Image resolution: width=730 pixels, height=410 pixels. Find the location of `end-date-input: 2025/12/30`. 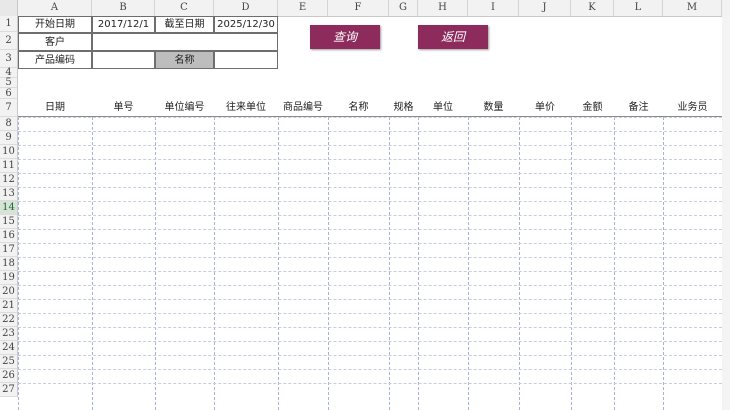

end-date-input: 2025/12/30 is located at coordinates (246, 24).